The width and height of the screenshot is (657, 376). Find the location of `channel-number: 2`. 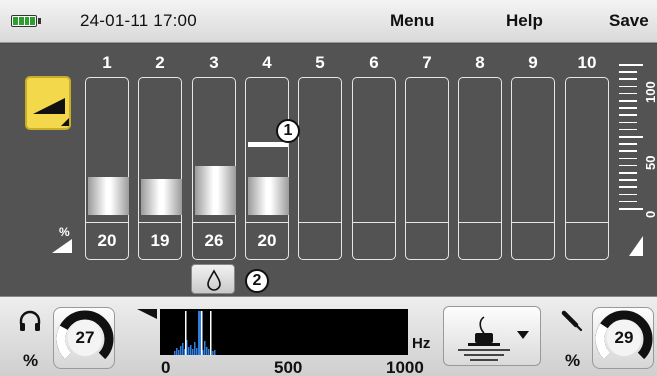

channel-number: 2 is located at coordinates (160, 62).